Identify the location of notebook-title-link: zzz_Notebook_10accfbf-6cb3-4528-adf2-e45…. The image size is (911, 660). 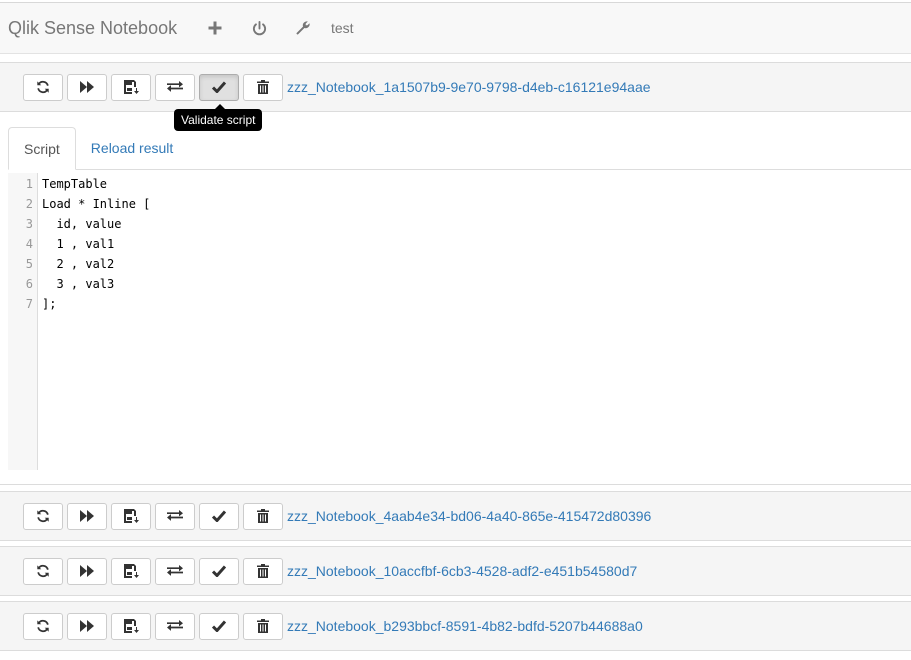
(462, 571).